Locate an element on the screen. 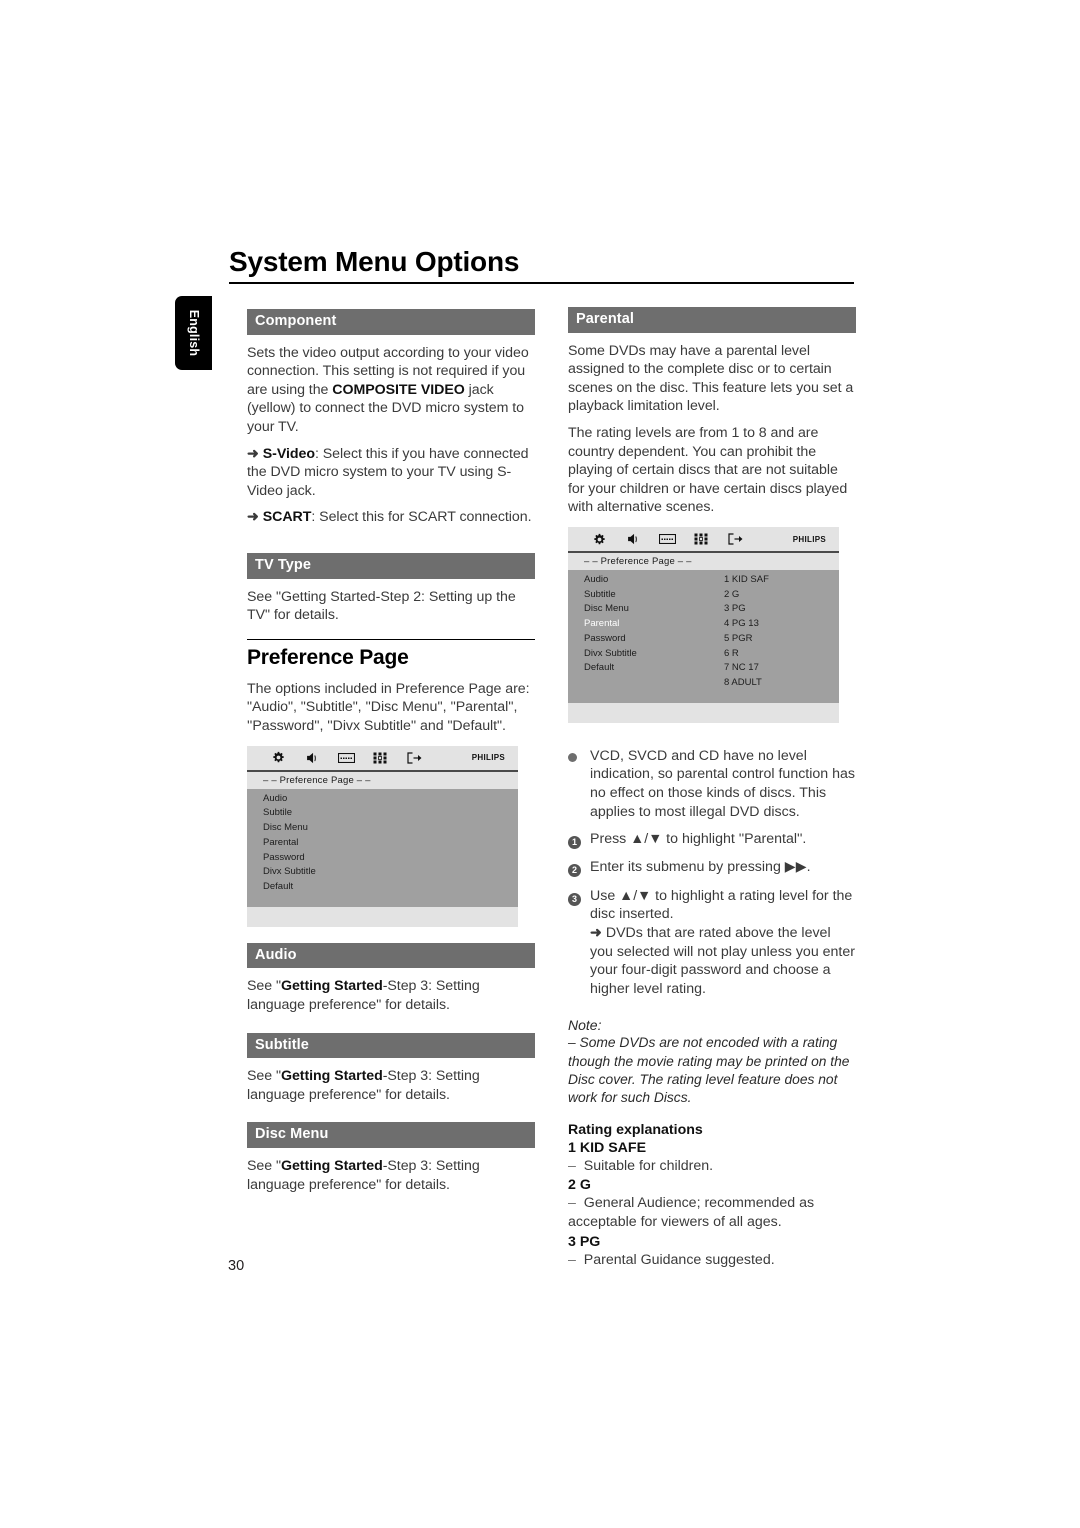 The image size is (1080, 1528). osd-item-label: Subtitle is located at coordinates (600, 594).